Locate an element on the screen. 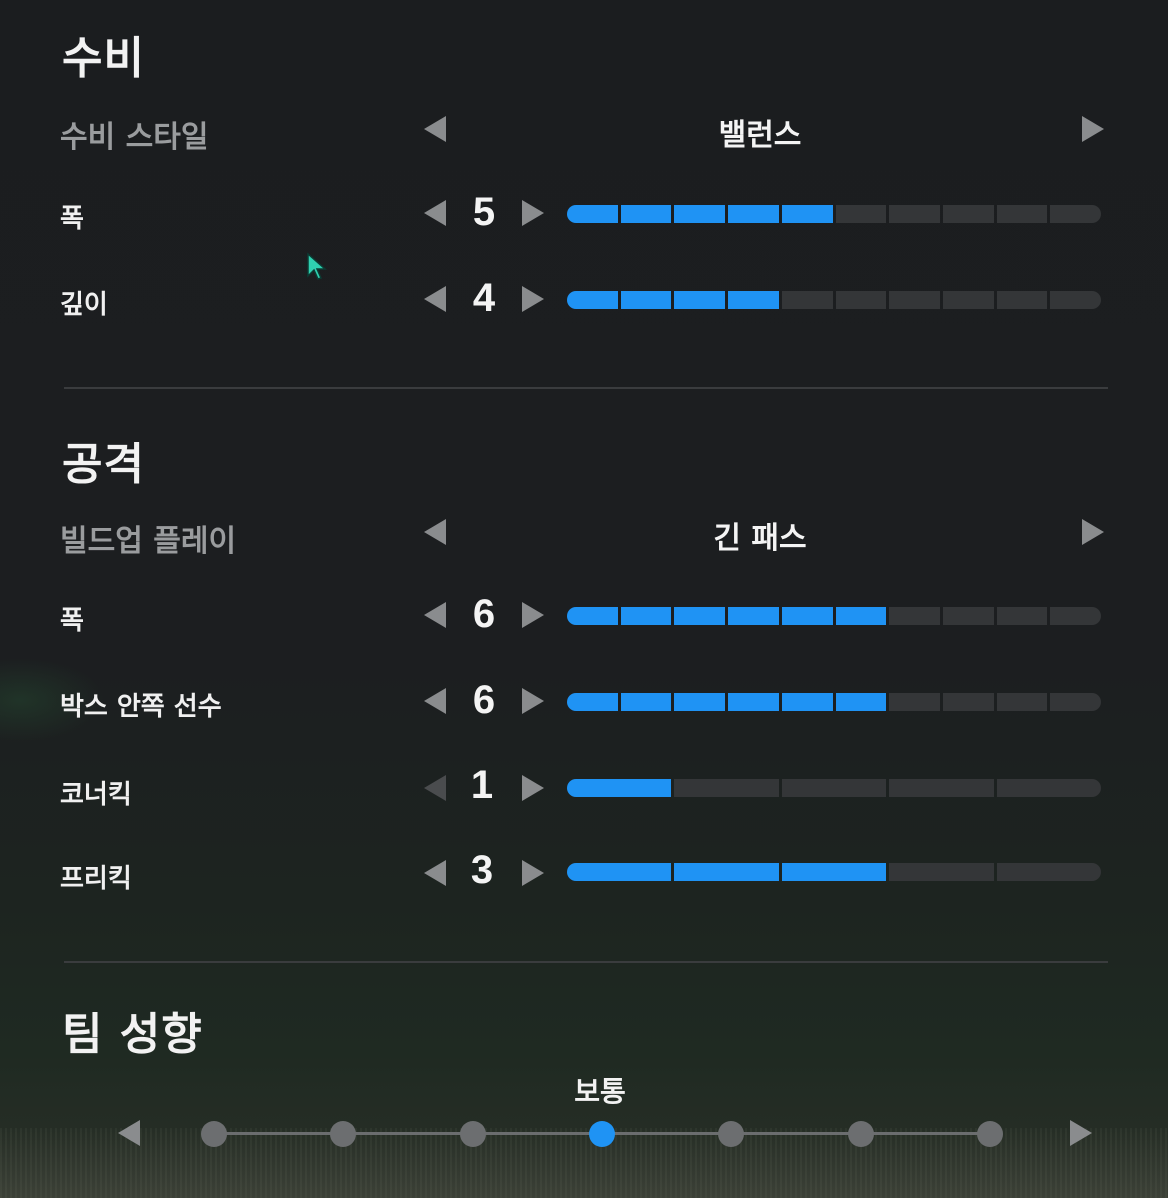 The width and height of the screenshot is (1168, 1198). attack-corner-increase-icon is located at coordinates (533, 788).